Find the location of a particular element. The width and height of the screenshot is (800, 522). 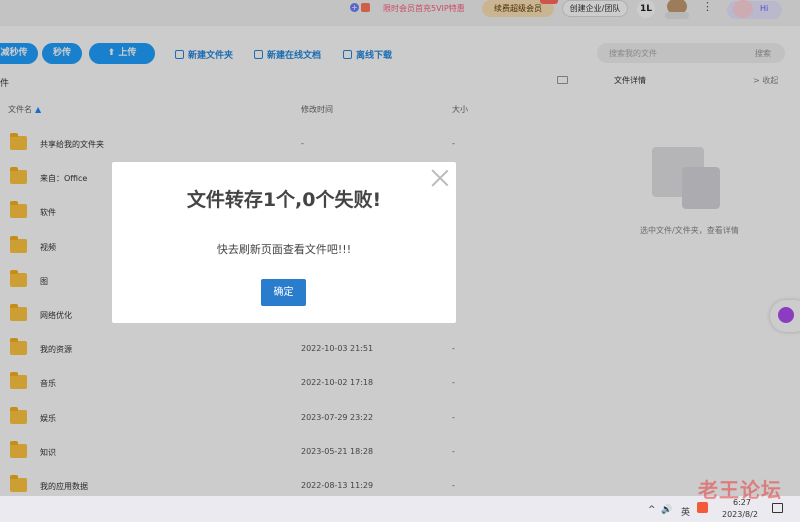

ime-indicator: 英 is located at coordinates (685, 511).